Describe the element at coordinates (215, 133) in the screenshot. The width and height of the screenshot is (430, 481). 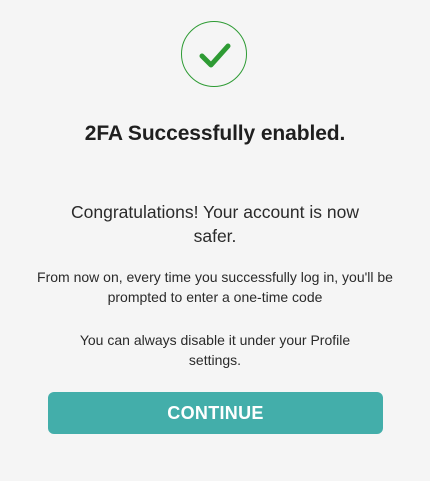
I see `success-title: 2FA Successfully enabled.` at that location.